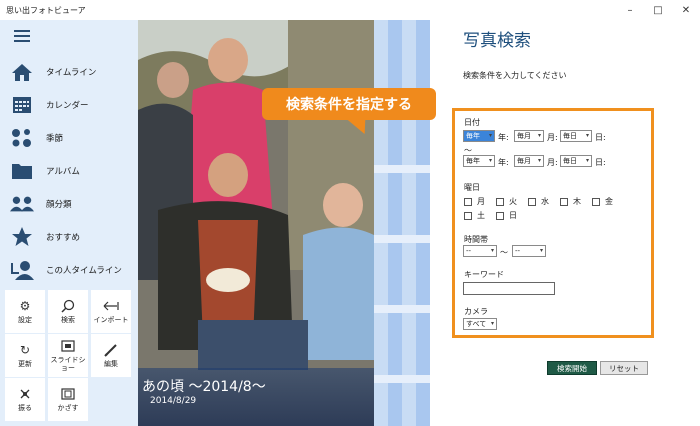  I want to click on settings-tile: ⚙ 設定, so click(25, 311).